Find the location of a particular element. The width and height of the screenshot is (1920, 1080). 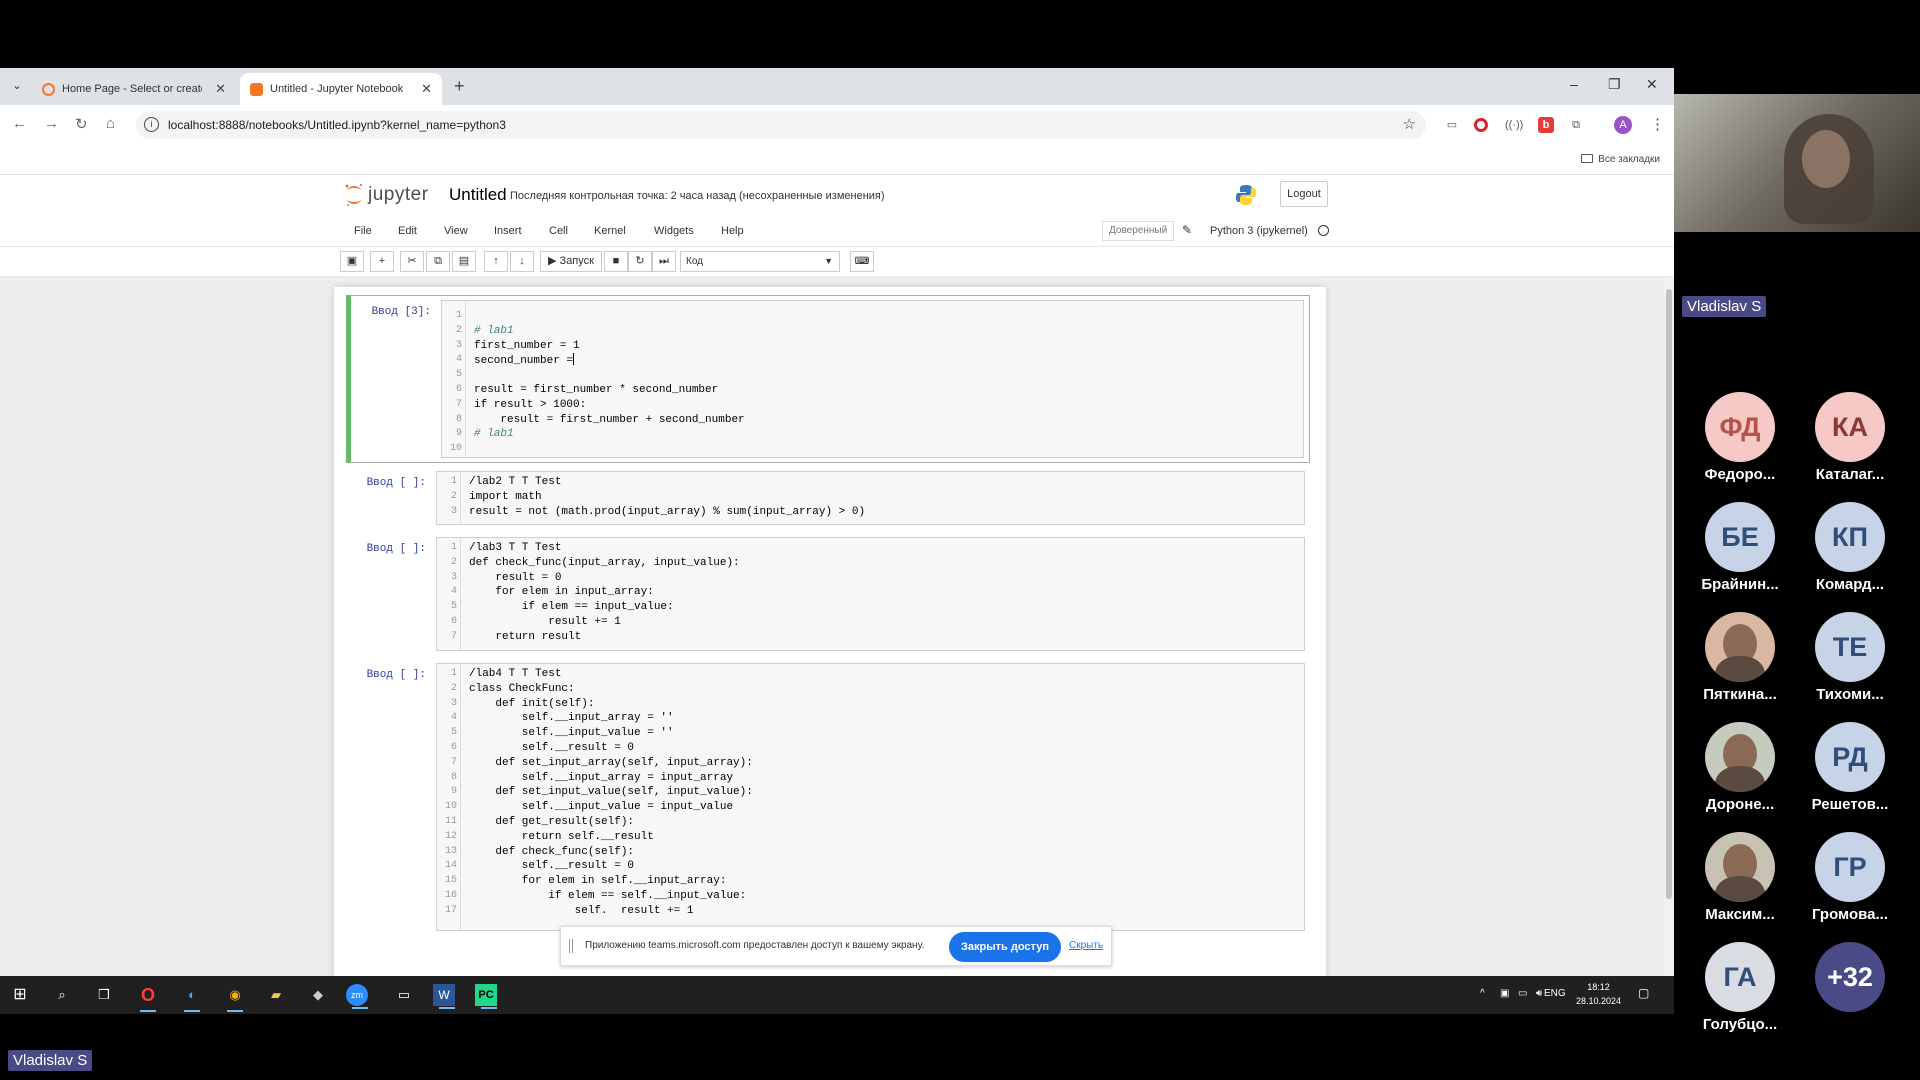

terminal-icon: ▭ is located at coordinates (404, 995).